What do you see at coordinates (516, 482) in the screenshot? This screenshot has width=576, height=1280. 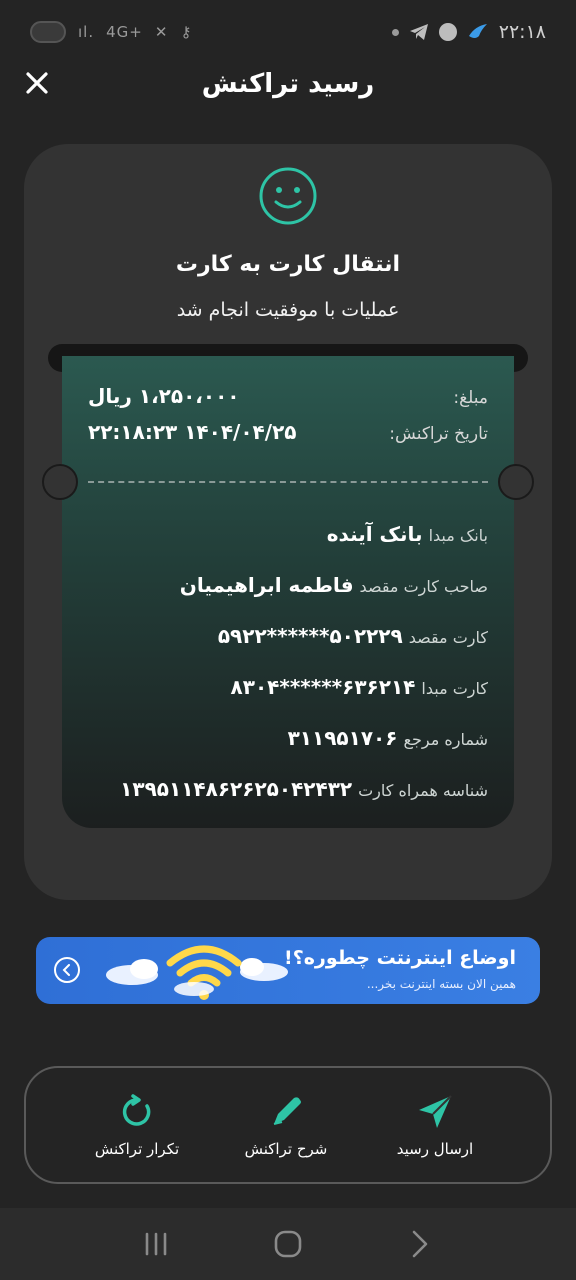 I see `ticket-notch-right` at bounding box center [516, 482].